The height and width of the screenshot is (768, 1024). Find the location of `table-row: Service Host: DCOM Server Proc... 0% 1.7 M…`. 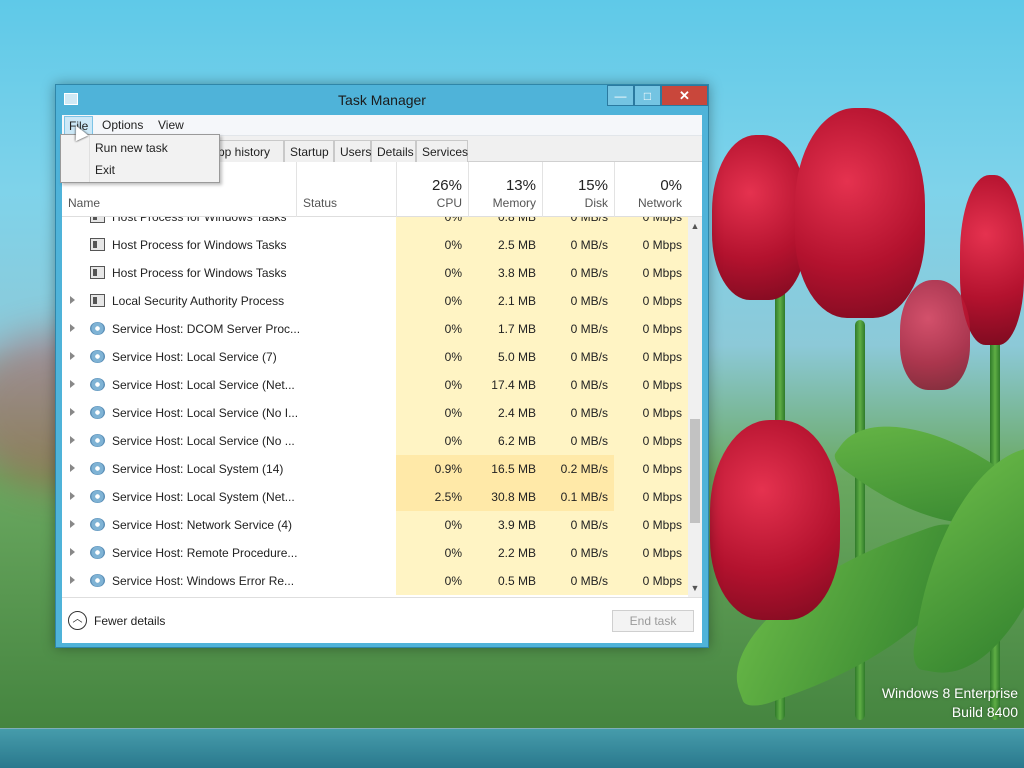

table-row: Service Host: DCOM Server Proc... 0% 1.7 M… is located at coordinates (375, 329).